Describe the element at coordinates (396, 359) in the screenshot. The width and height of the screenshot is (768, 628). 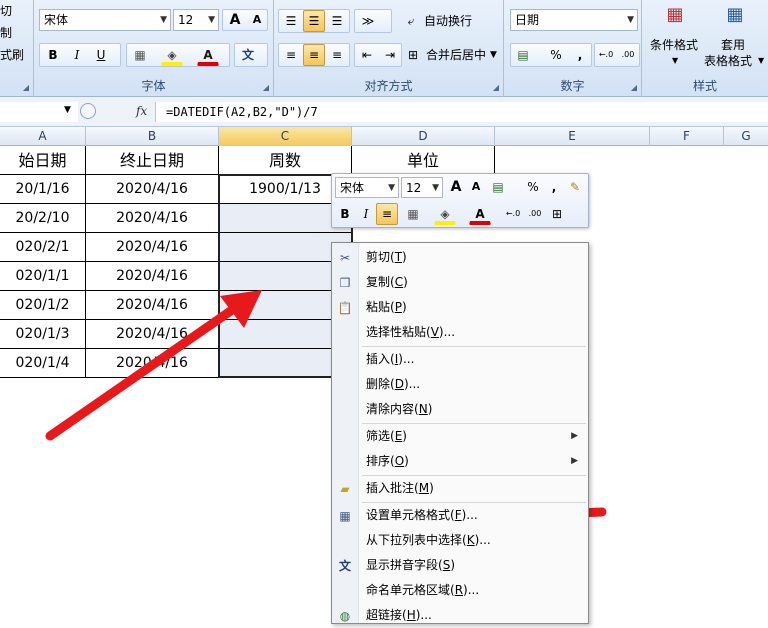
I see `menu-accelerator: I` at that location.